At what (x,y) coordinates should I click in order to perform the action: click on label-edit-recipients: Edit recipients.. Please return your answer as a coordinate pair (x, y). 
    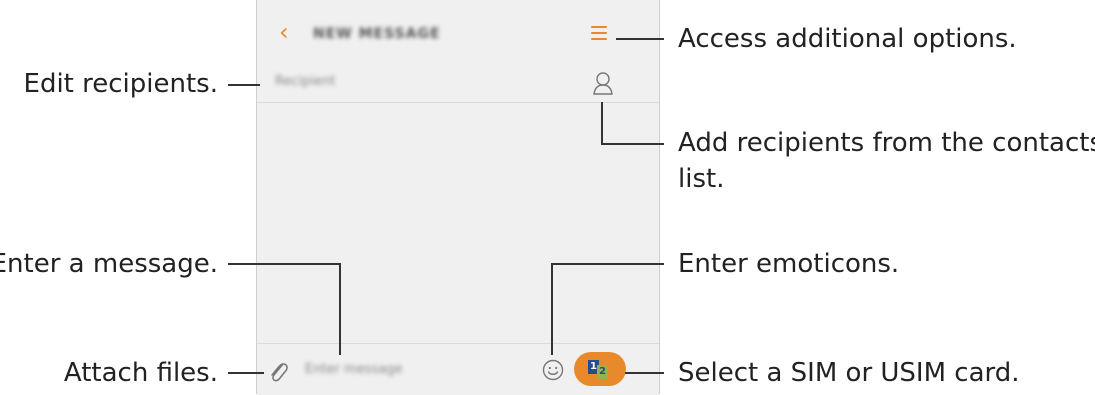
    Looking at the image, I should click on (120, 84).